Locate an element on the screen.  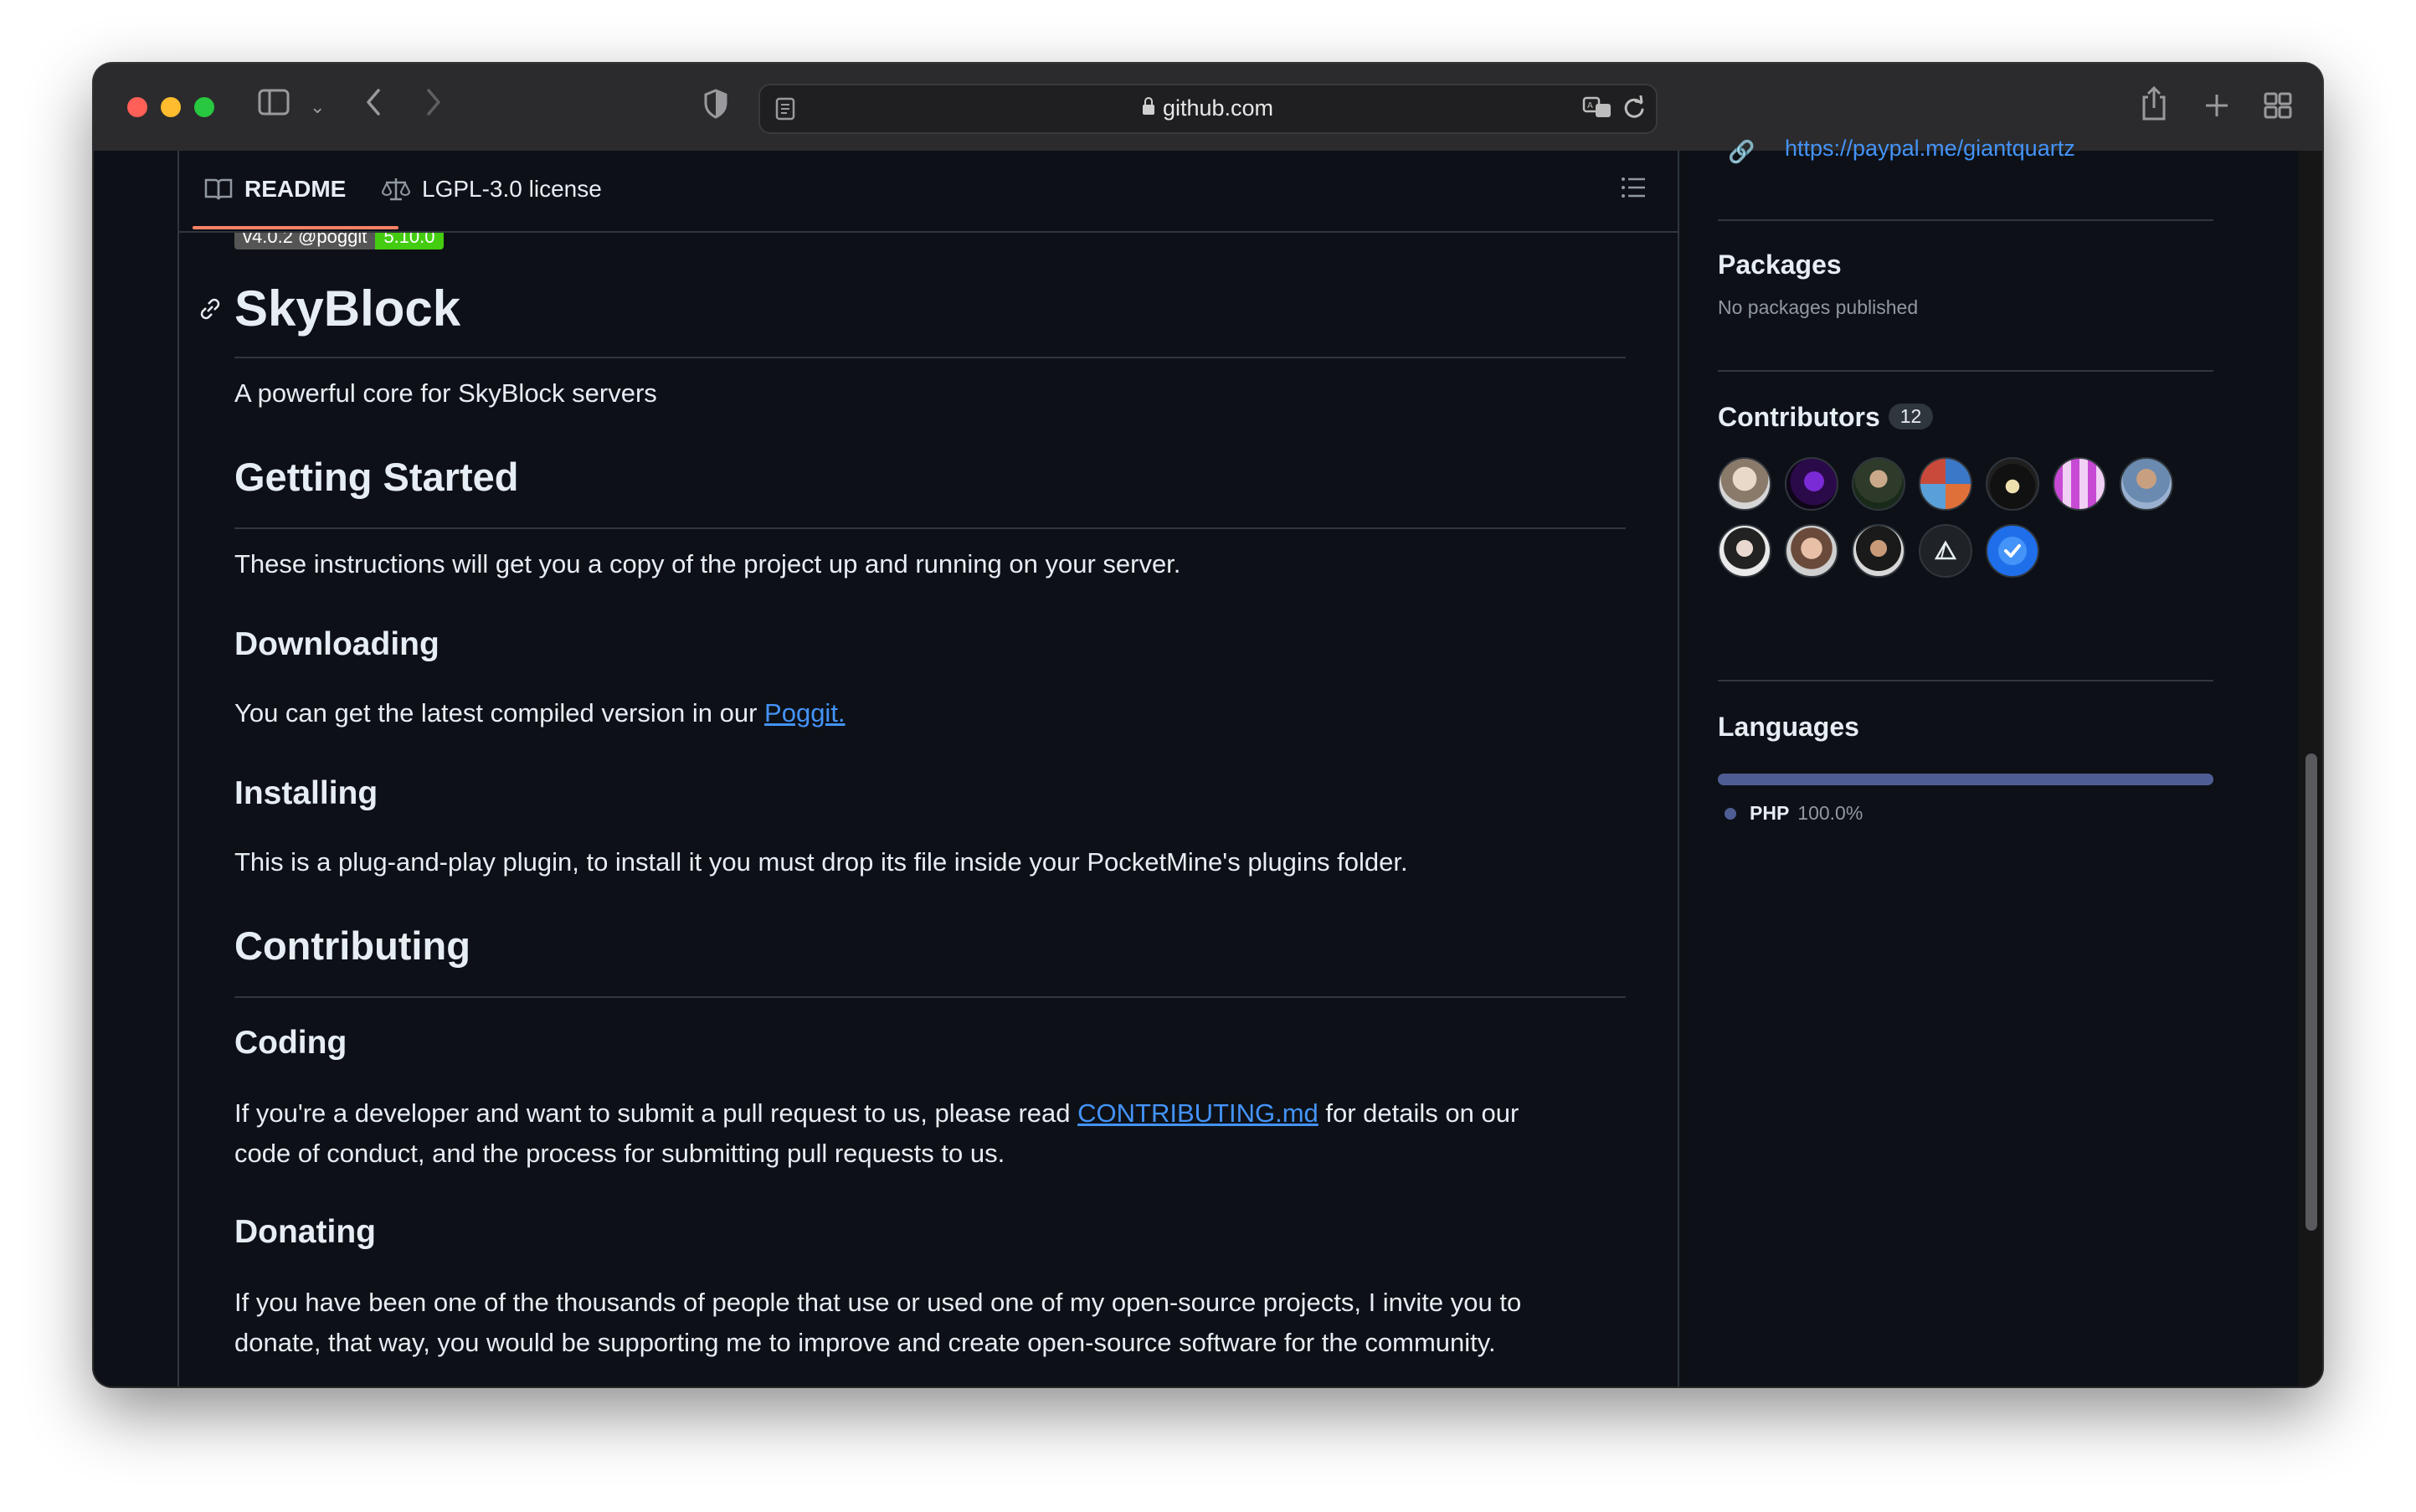
language-percent: 100.0% is located at coordinates (1830, 813).